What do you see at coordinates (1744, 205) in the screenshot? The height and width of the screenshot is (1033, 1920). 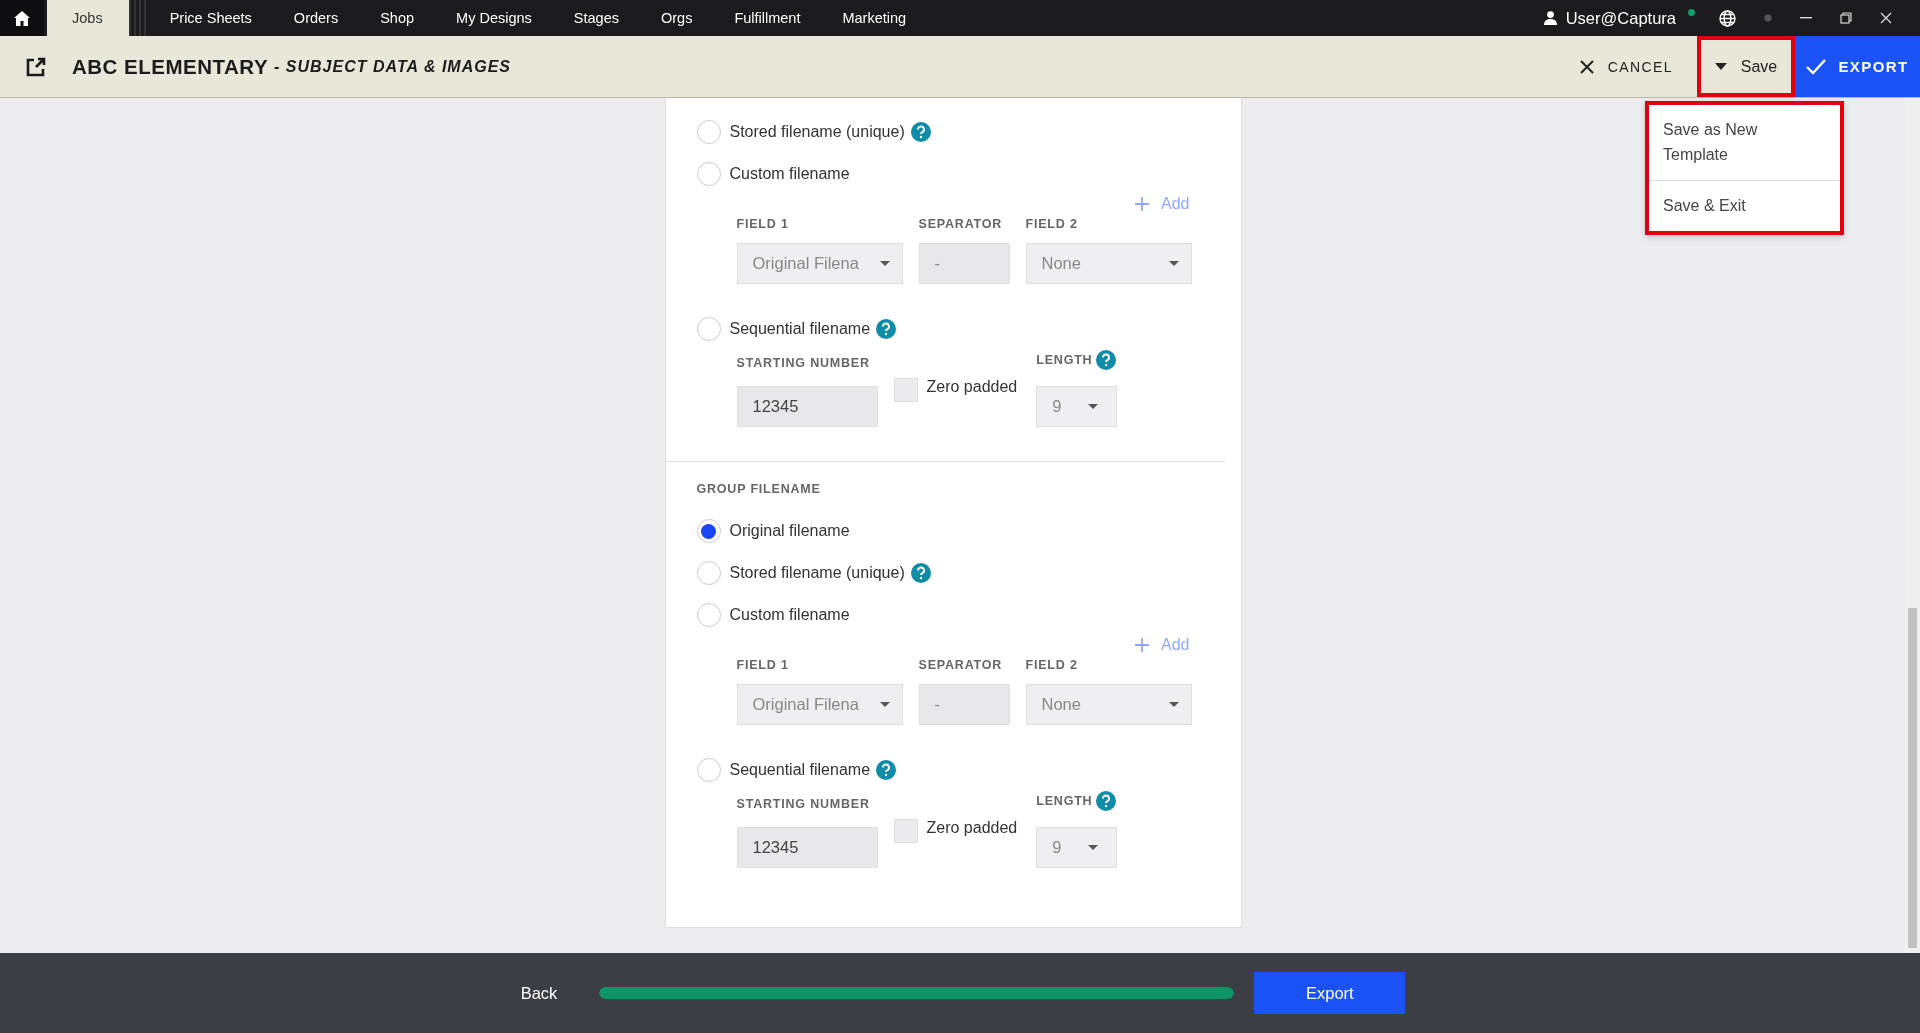 I see `menu-item: Save & Exit` at bounding box center [1744, 205].